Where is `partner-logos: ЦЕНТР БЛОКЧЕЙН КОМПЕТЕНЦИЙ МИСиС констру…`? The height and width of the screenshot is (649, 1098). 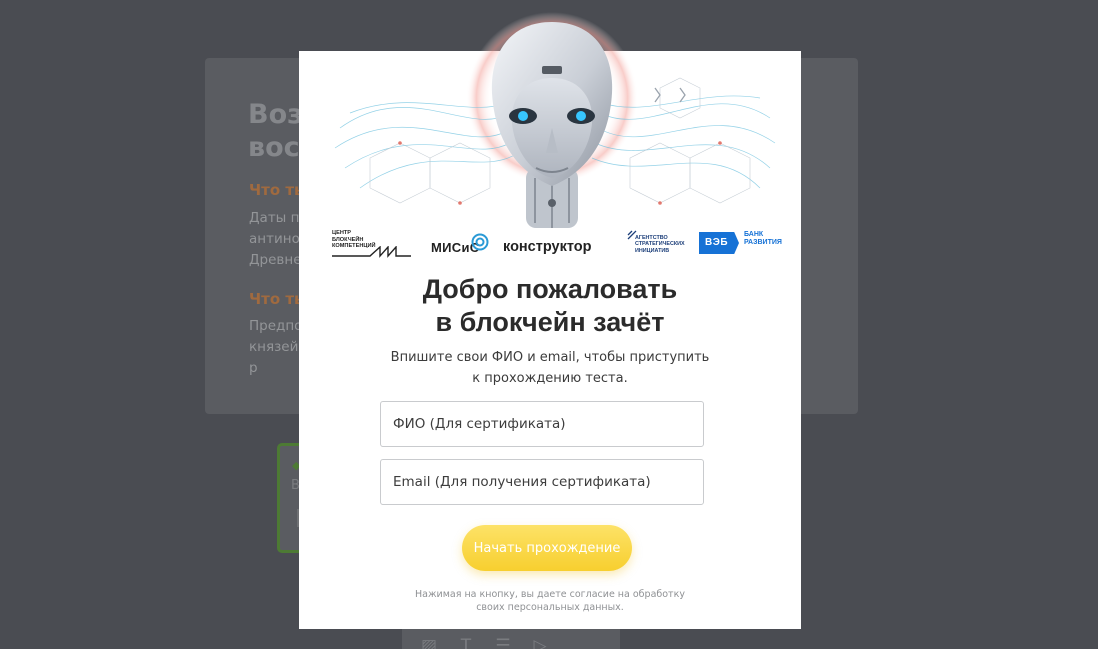 partner-logos: ЦЕНТР БЛОКЧЕЙН КОМПЕТЕНЦИЙ МИСиС констру… is located at coordinates (560, 244).